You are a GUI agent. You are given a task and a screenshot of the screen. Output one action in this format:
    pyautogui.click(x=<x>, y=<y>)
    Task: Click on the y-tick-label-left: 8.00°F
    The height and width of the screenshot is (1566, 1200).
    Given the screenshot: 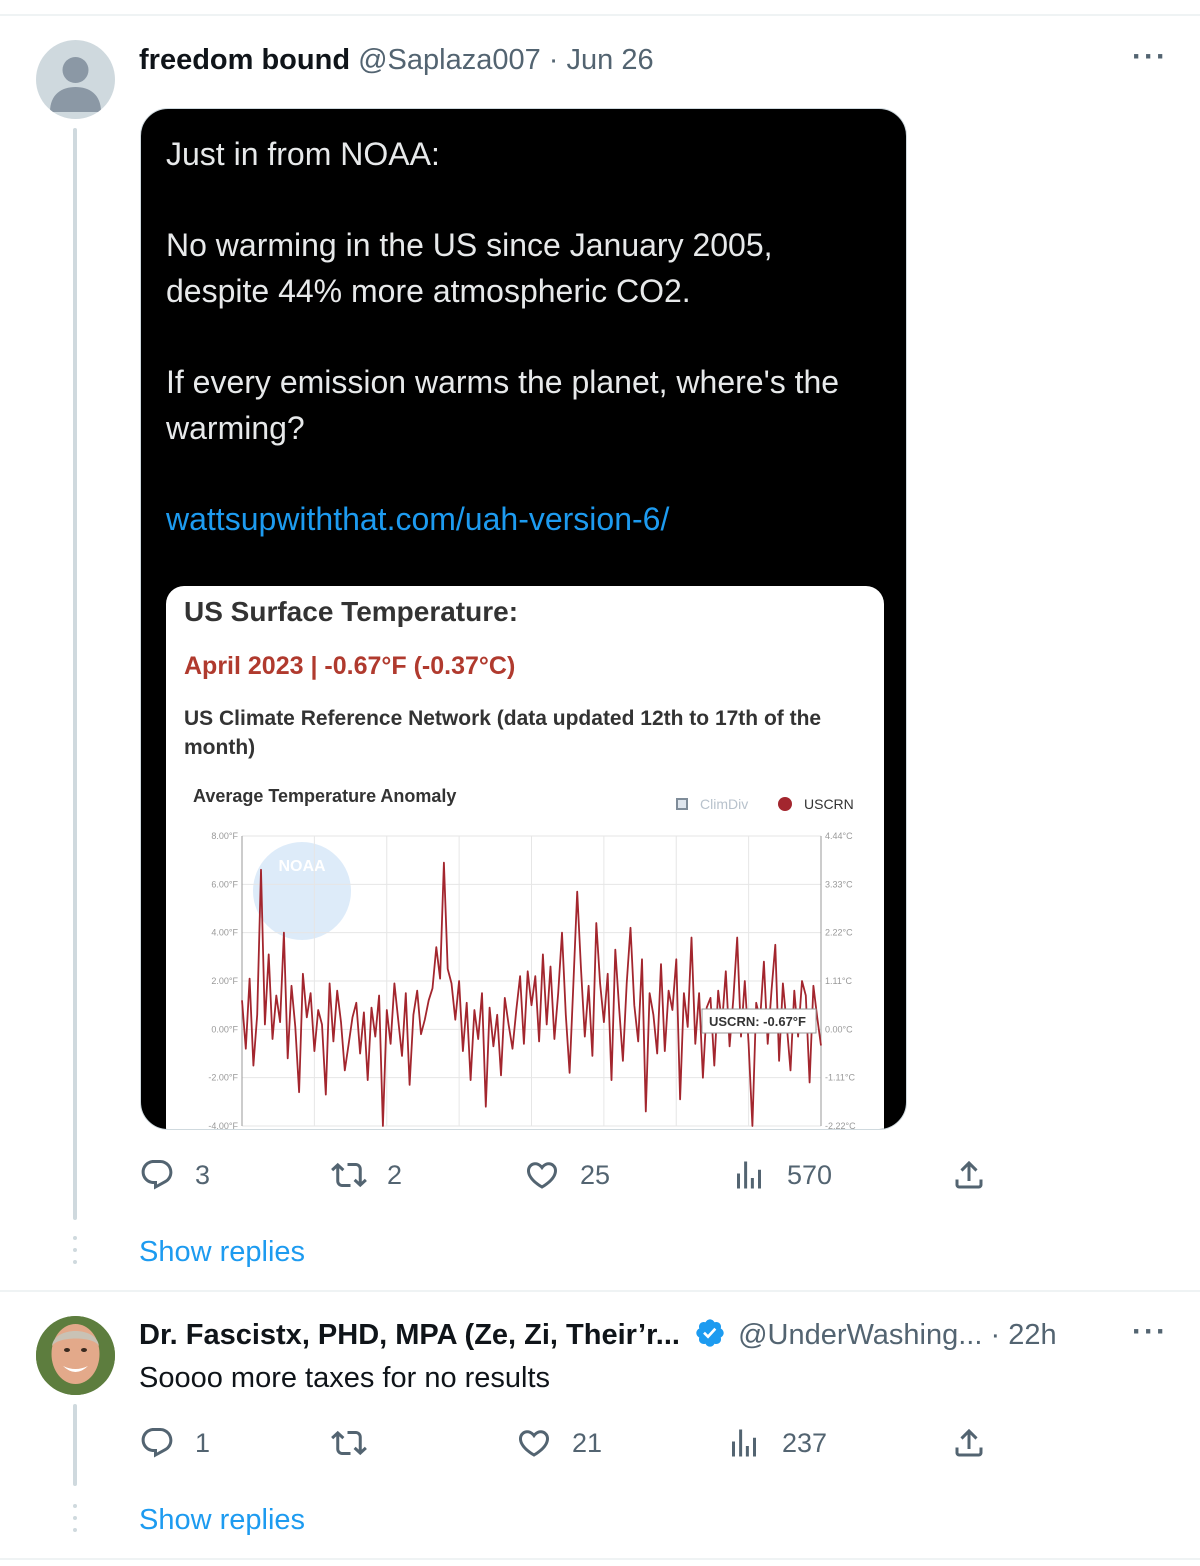 What is the action you would take?
    pyautogui.click(x=224, y=836)
    